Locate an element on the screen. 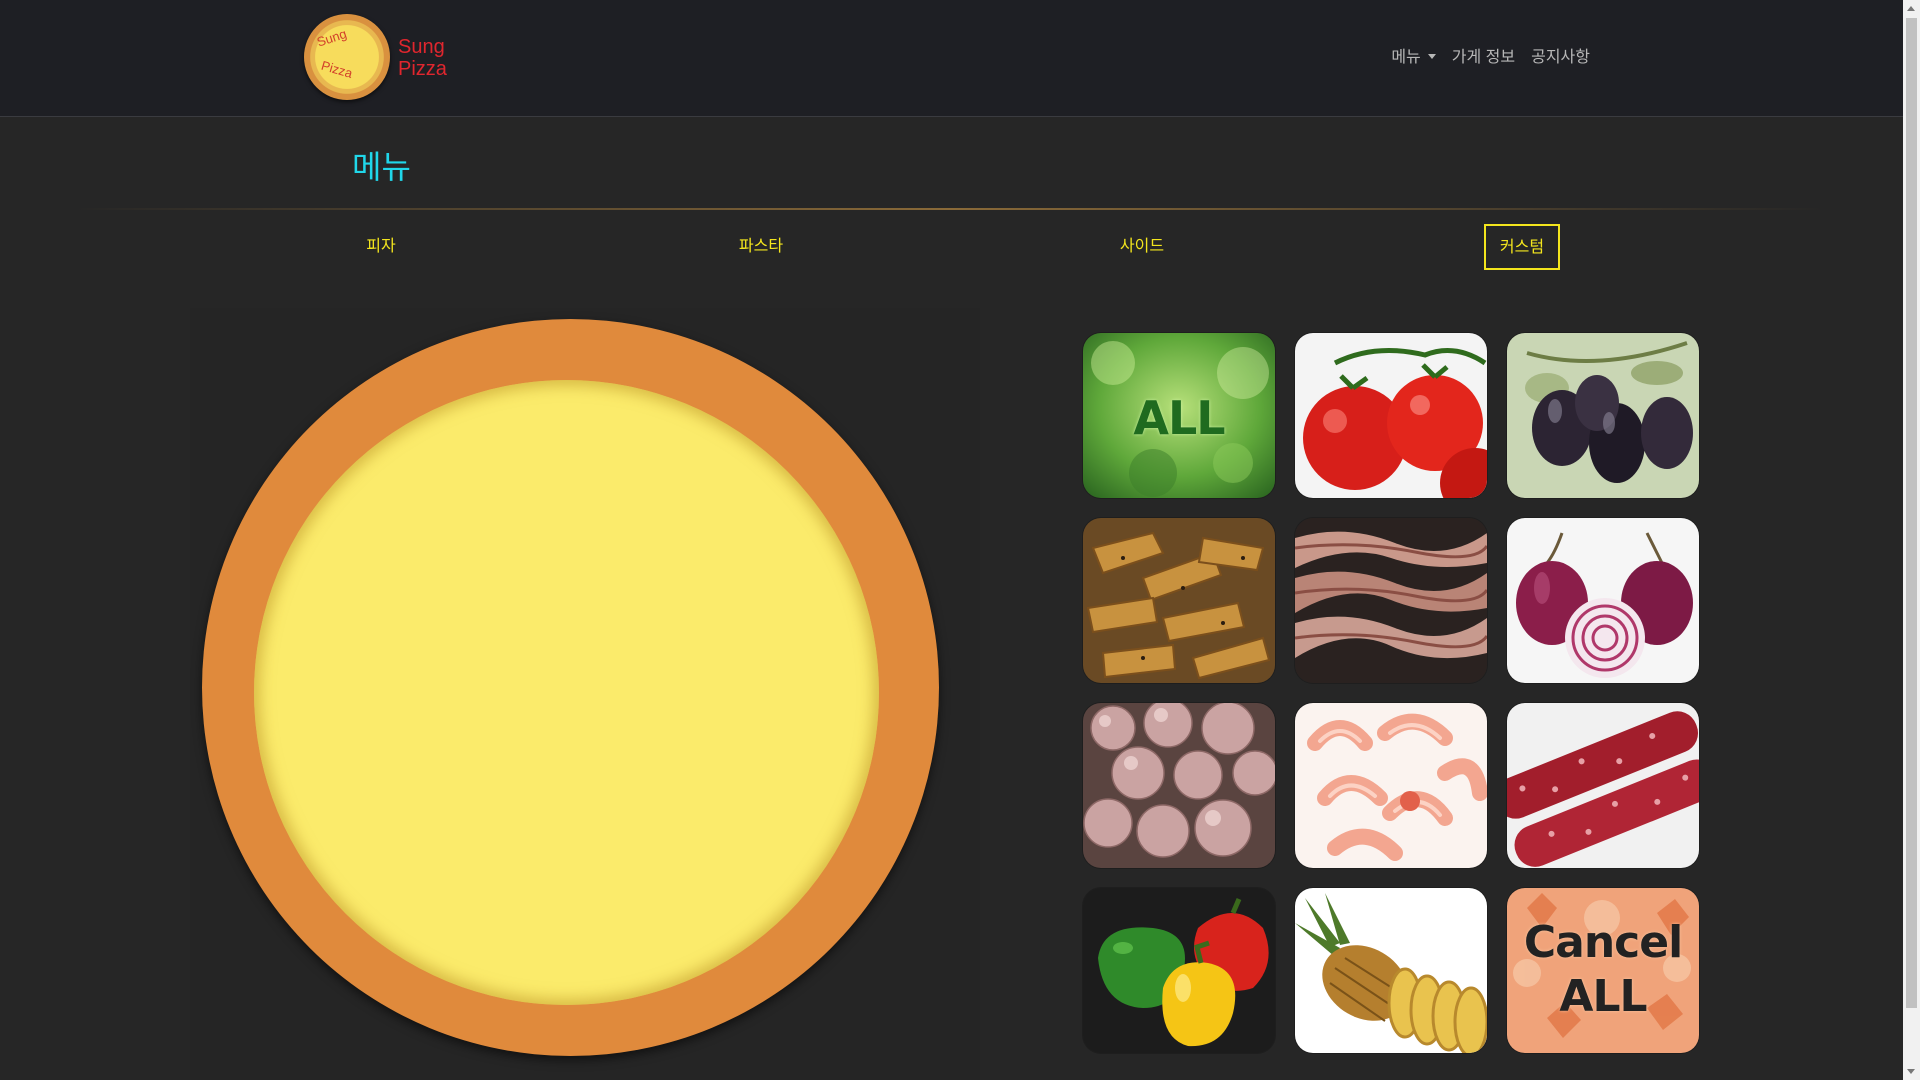 This screenshot has height=1080, width=1920. tab-pizza: 피자 is located at coordinates (381, 247).